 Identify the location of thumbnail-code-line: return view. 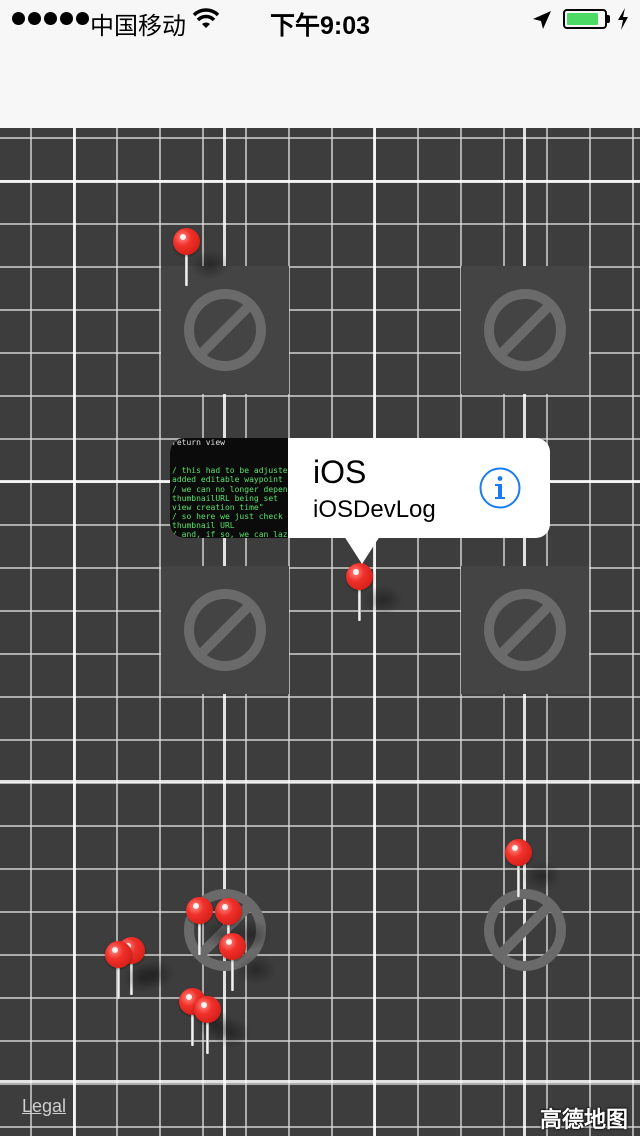
(198, 442).